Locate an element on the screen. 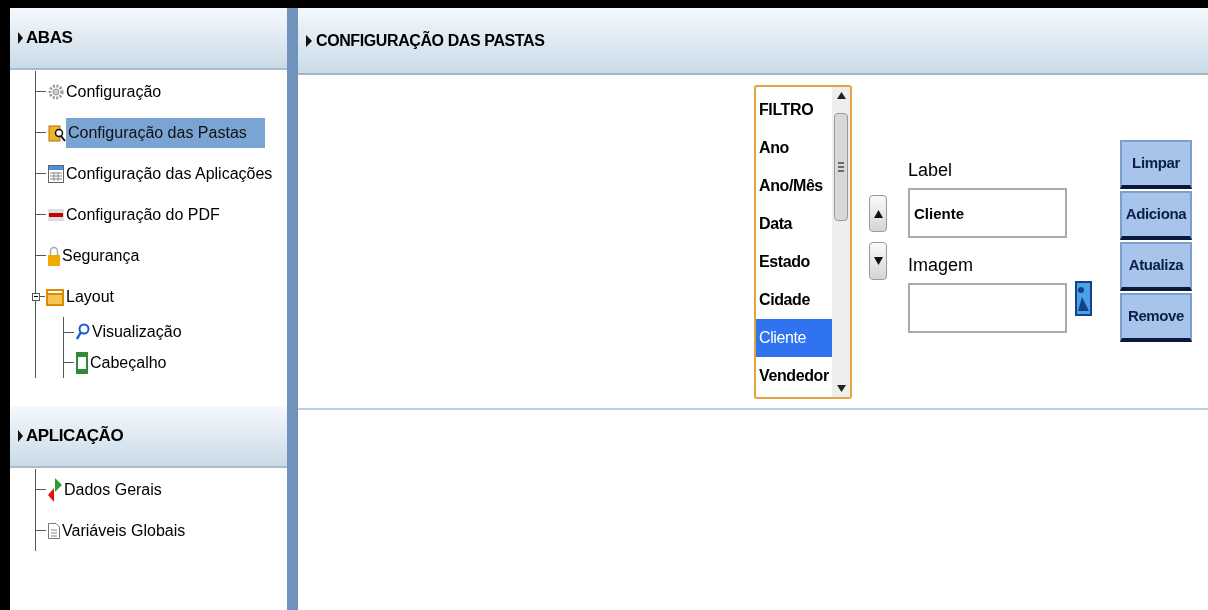 The width and height of the screenshot is (1208, 610). up-arrow-icon is located at coordinates (878, 213).